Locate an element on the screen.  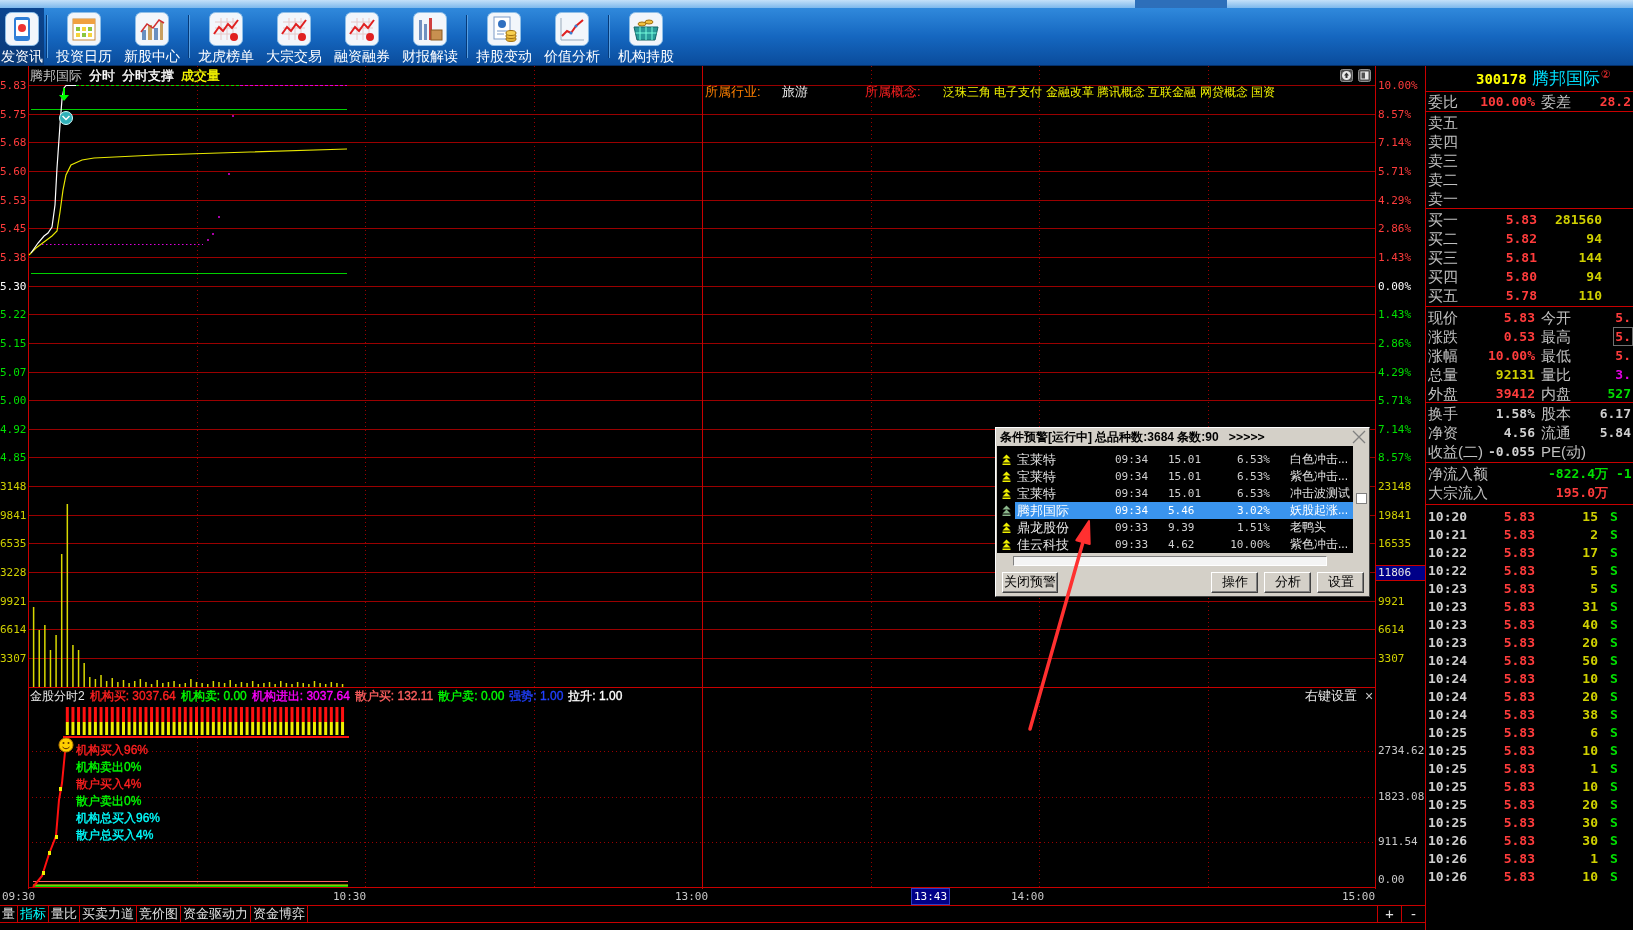
trade-volume: 15 is located at coordinates (1590, 516).